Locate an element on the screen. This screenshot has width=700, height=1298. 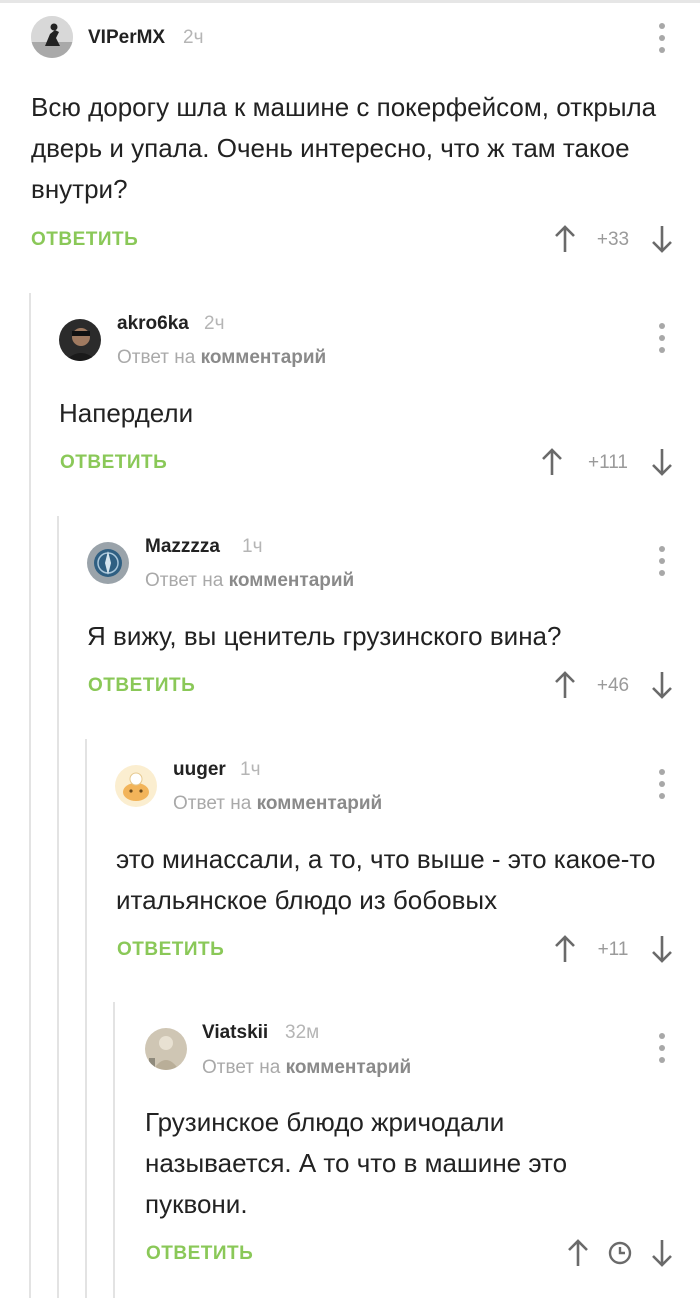
comment-text: Я вижу, вы ценитель грузинского вина? is located at coordinates (324, 636).